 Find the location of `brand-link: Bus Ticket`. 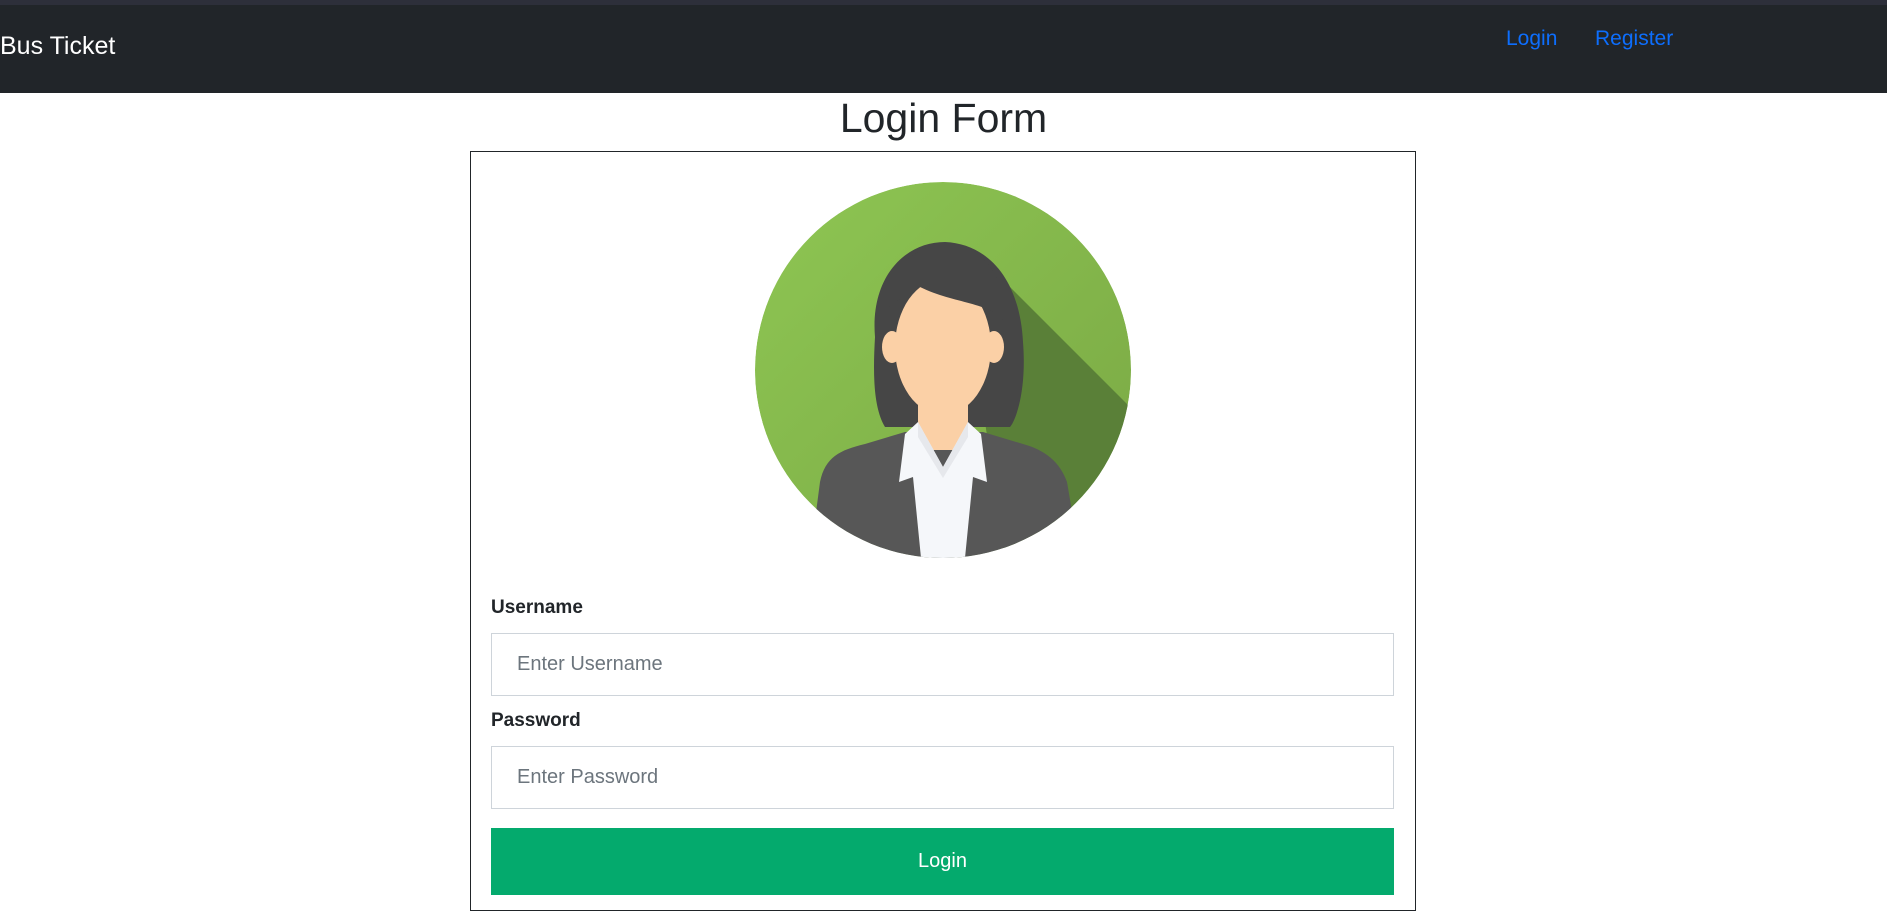

brand-link: Bus Ticket is located at coordinates (57, 46).